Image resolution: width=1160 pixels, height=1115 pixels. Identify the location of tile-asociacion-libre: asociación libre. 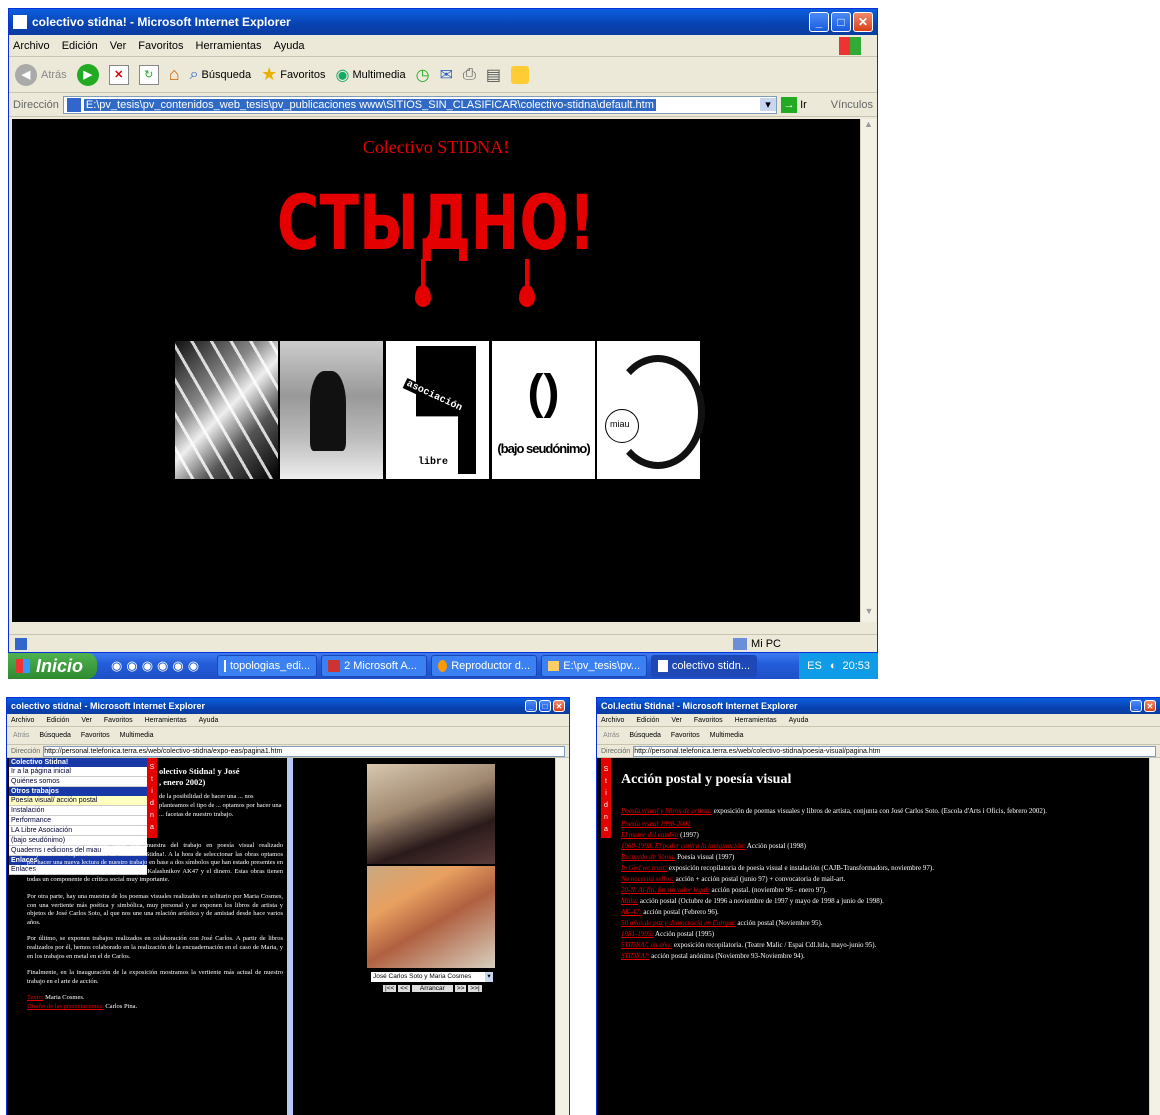
(437, 410).